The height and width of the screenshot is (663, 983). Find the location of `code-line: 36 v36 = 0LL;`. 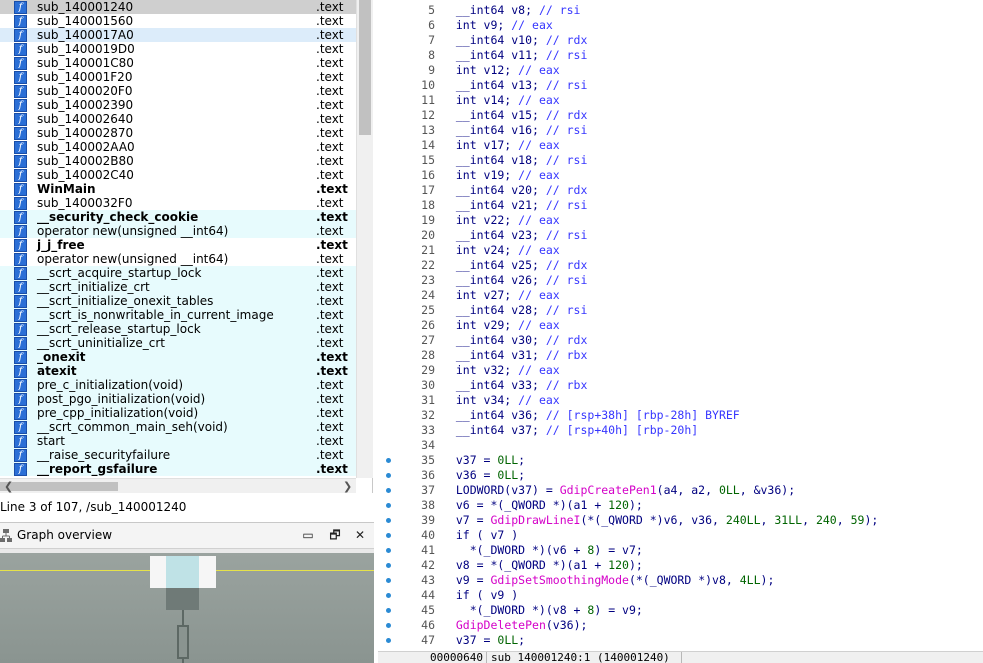

code-line: 36 v36 = 0LL; is located at coordinates (680, 475).